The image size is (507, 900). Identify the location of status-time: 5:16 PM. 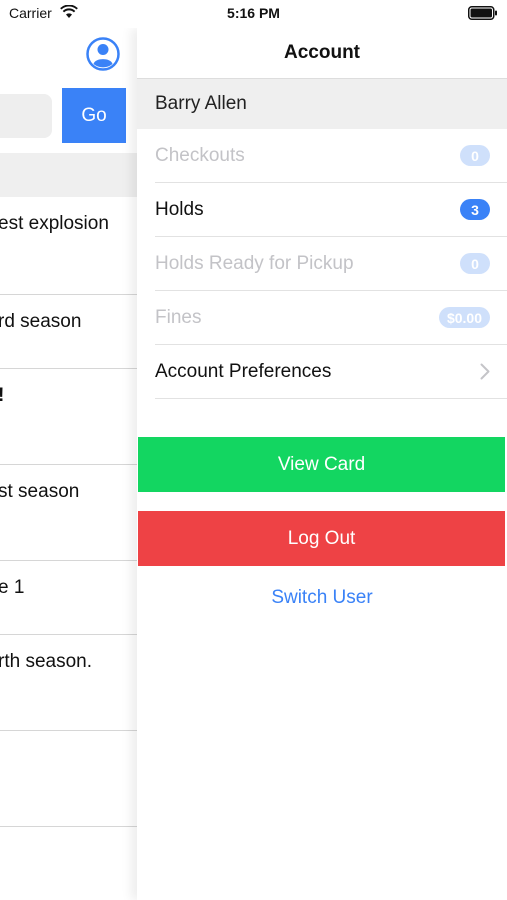
(253, 13).